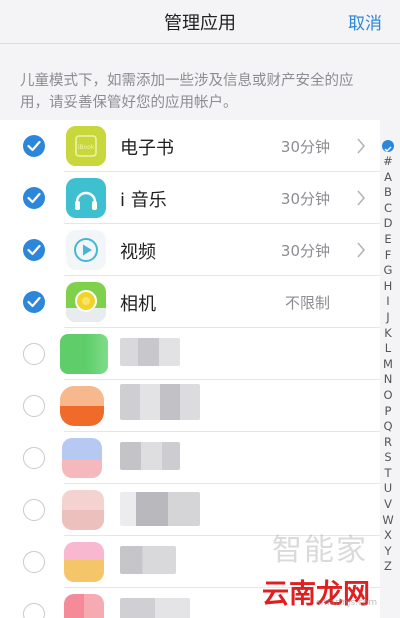  Describe the element at coordinates (320, 550) in the screenshot. I see `watermark-text: 智能家` at that location.